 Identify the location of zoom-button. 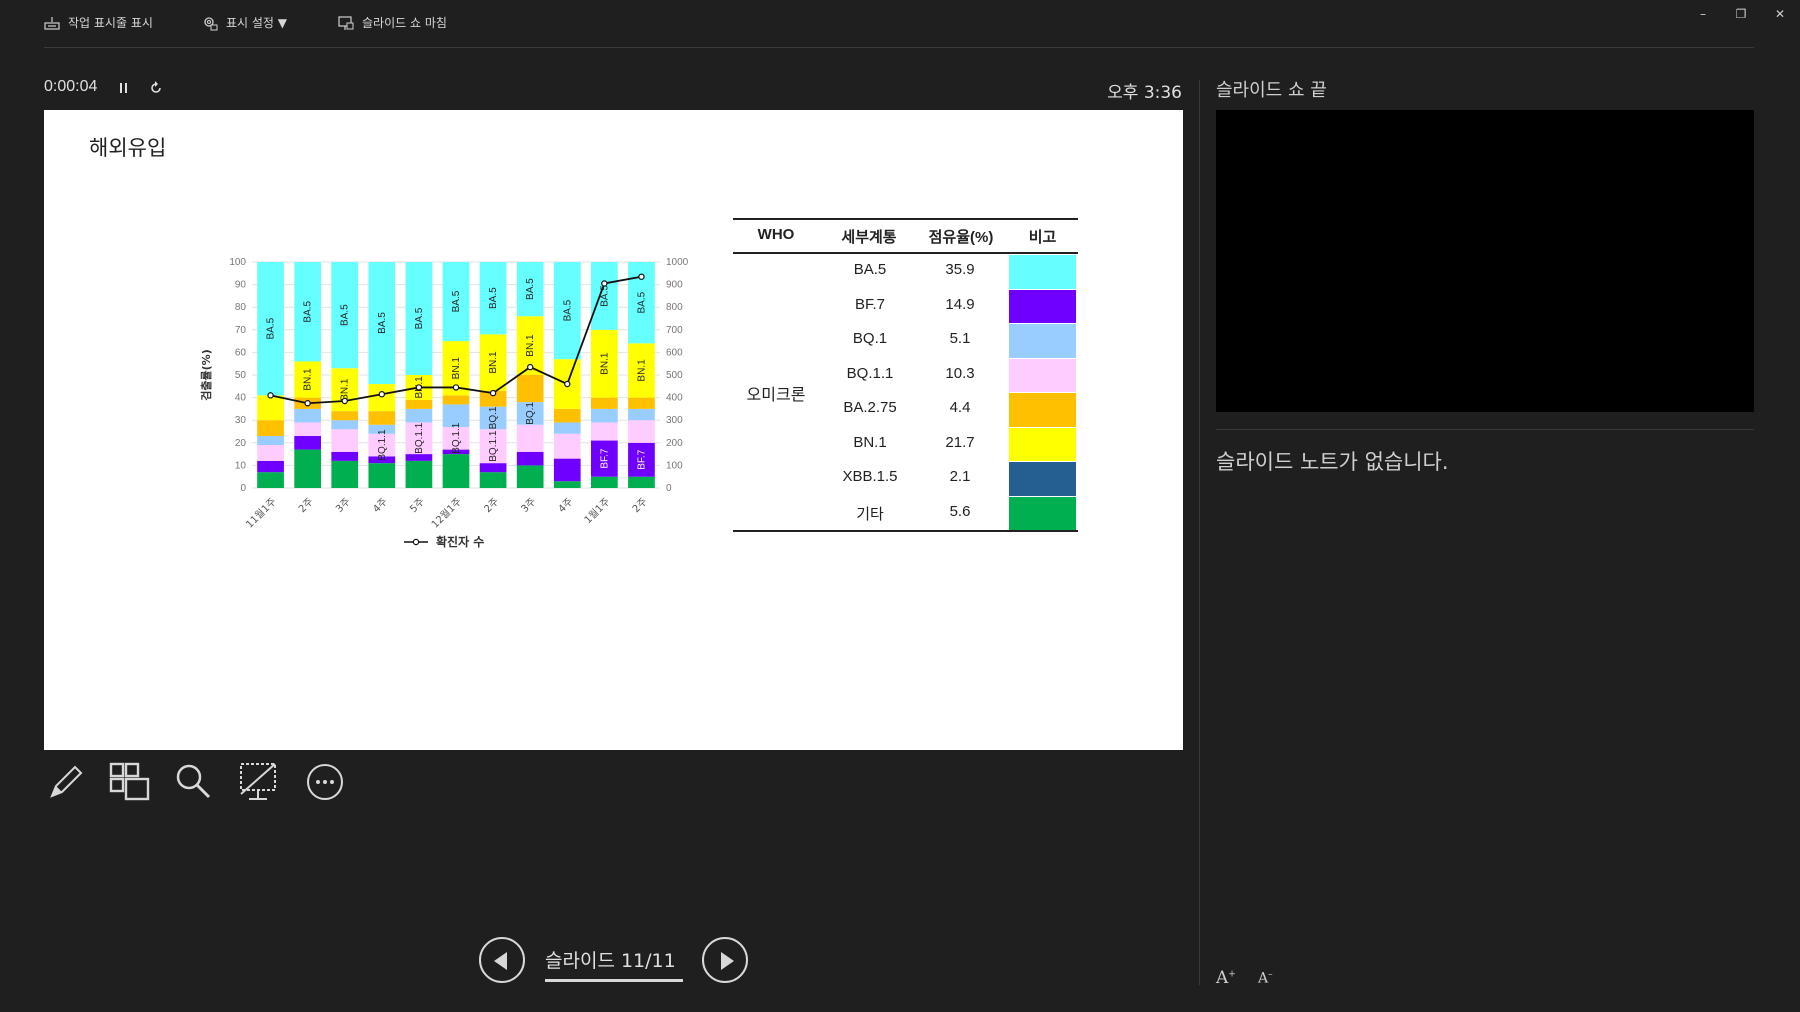
(194, 782).